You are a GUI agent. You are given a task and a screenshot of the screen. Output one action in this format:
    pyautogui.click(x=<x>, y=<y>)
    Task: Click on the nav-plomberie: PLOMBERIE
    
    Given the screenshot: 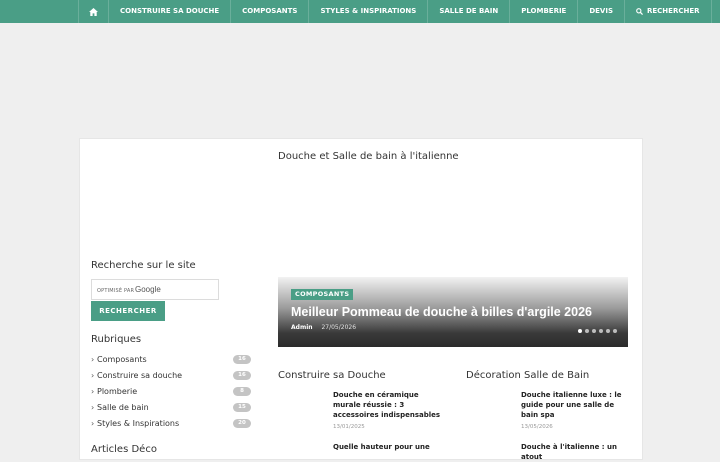 What is the action you would take?
    pyautogui.click(x=544, y=11)
    